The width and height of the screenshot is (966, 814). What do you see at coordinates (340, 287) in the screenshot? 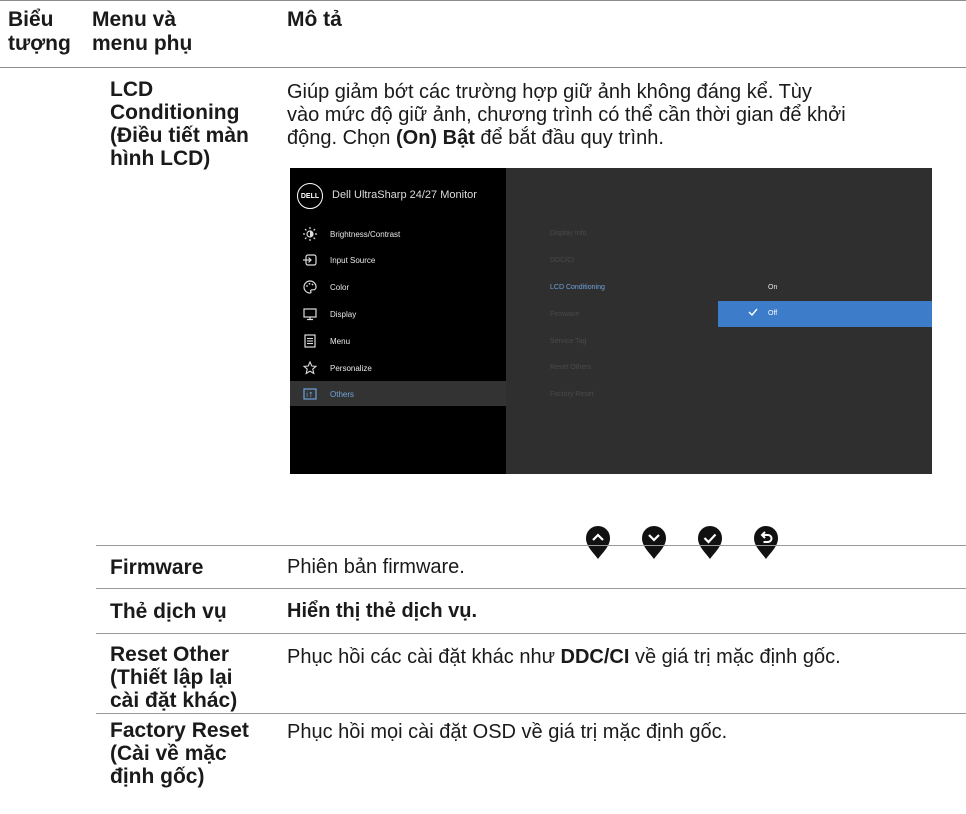
I see `osd-menu-label: Color` at bounding box center [340, 287].